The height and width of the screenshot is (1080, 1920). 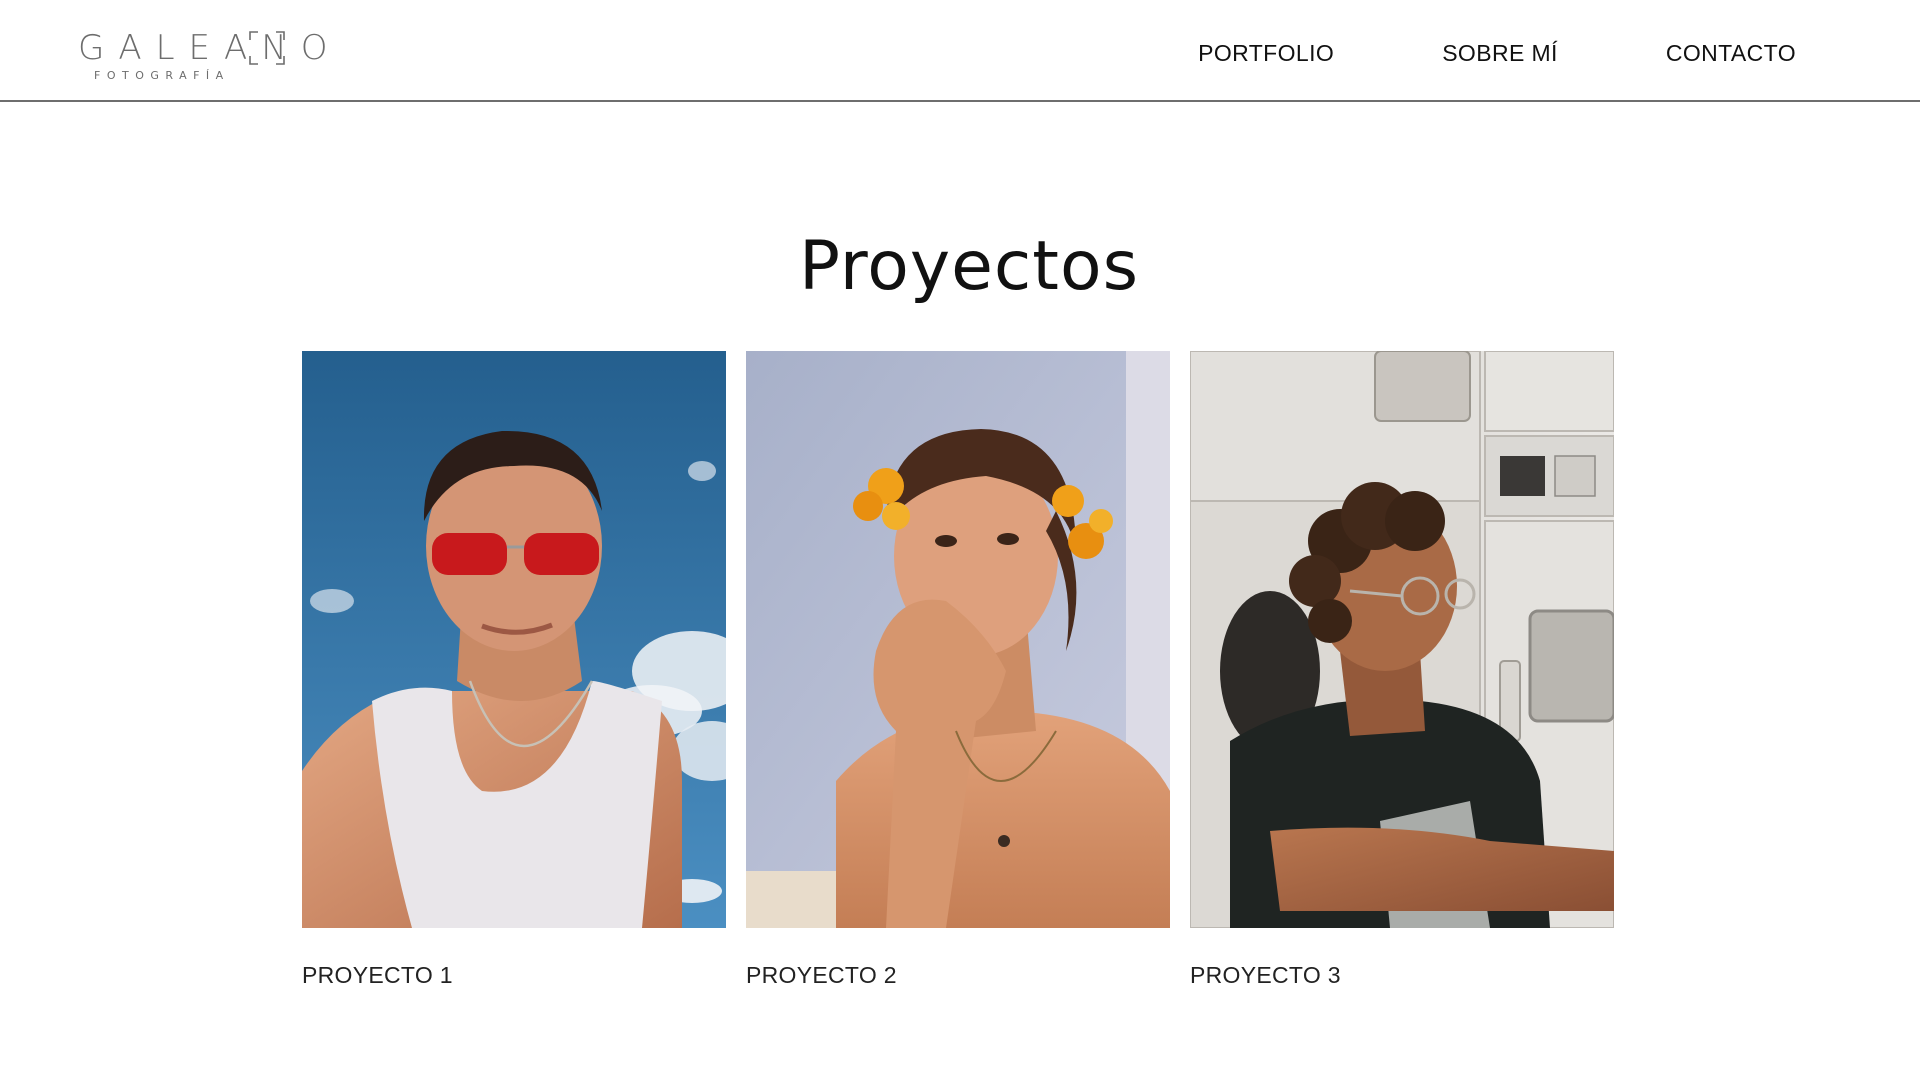 I want to click on nav-sobre-mi: SOBRE MÍ, so click(x=1500, y=53).